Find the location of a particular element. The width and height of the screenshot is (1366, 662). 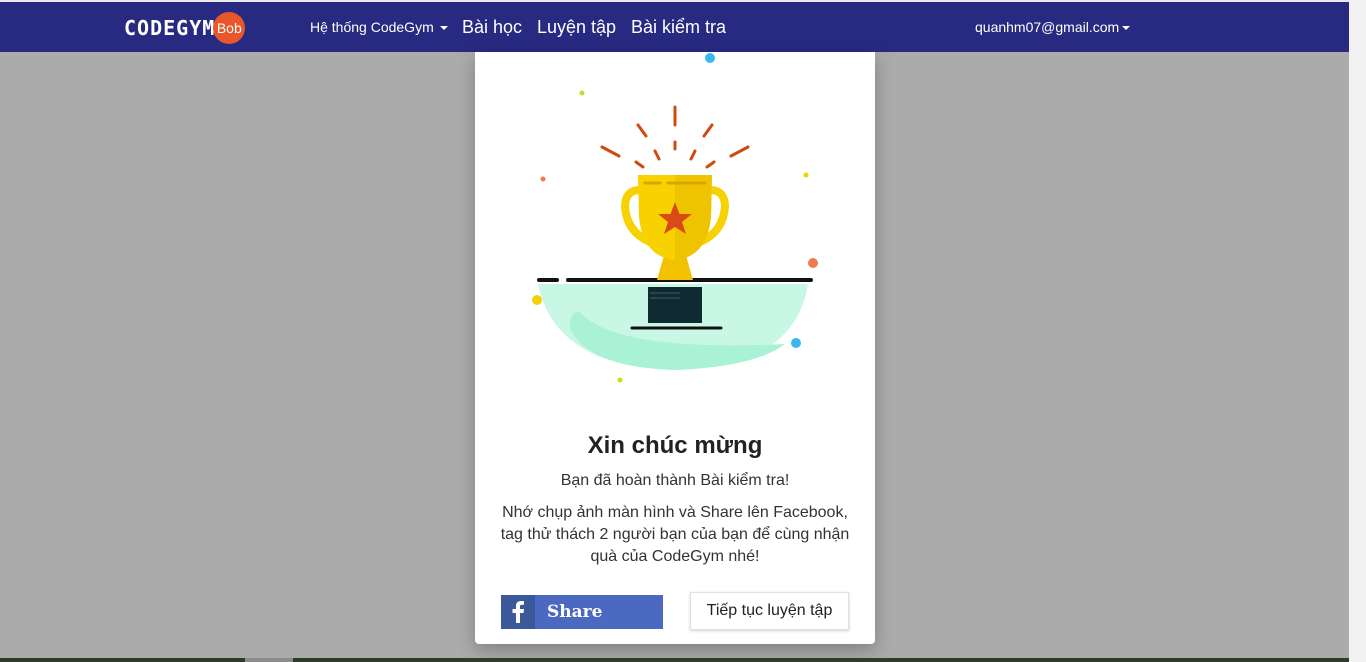

taskbar-strip is located at coordinates (674, 660).